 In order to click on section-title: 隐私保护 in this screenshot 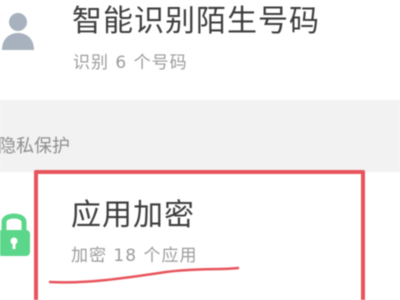, I will do `click(35, 146)`.